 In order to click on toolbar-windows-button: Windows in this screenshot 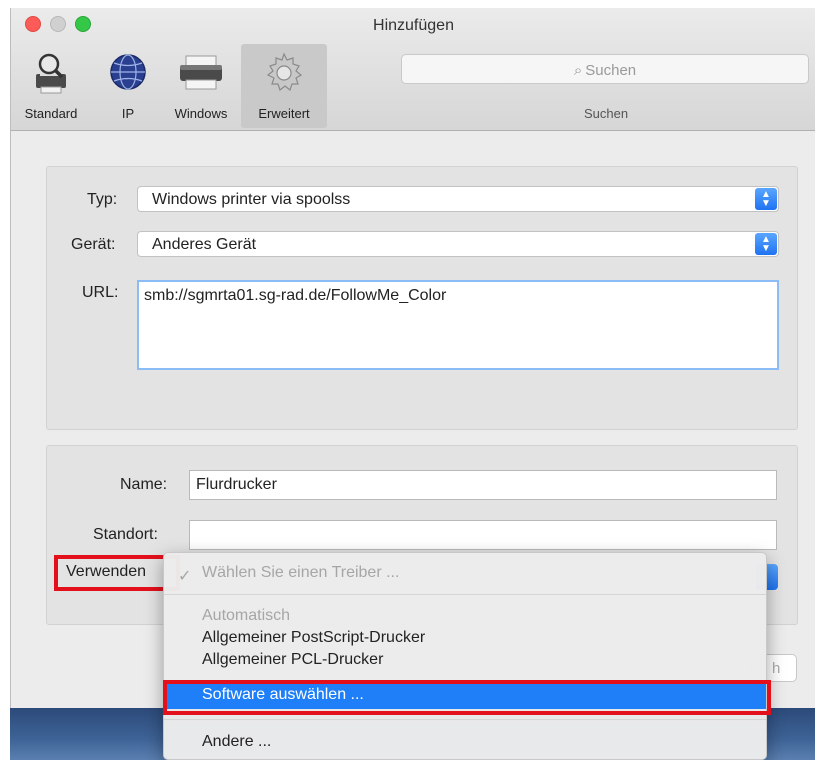, I will do `click(201, 86)`.